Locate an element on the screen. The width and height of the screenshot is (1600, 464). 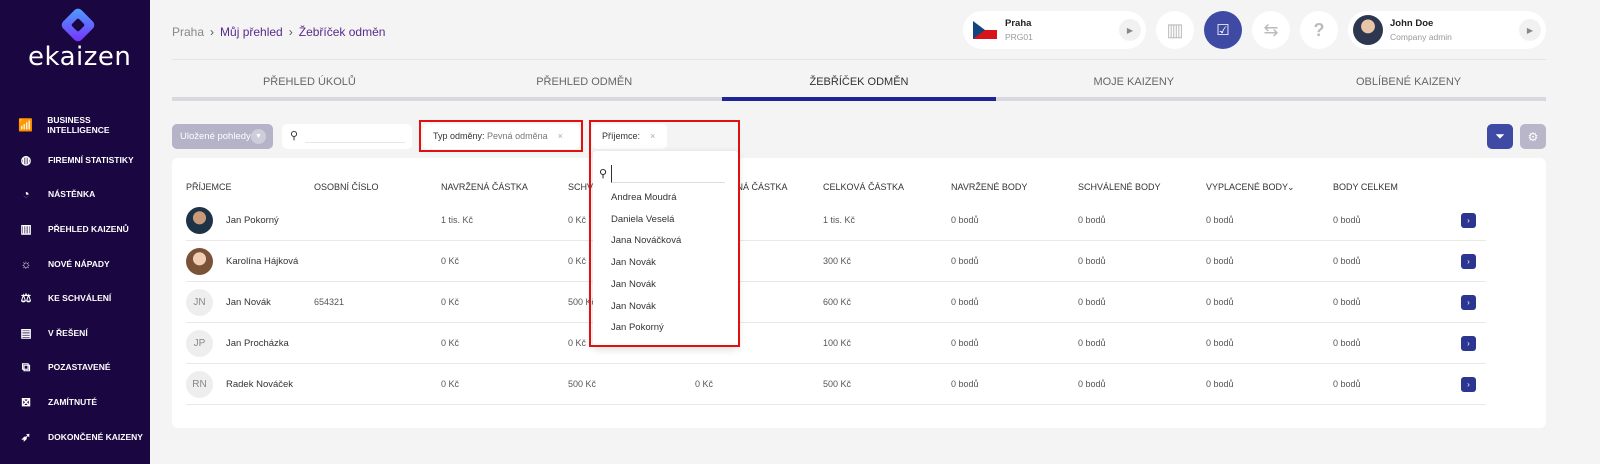
saved-views-label: Uložené pohledy is located at coordinates (215, 136).